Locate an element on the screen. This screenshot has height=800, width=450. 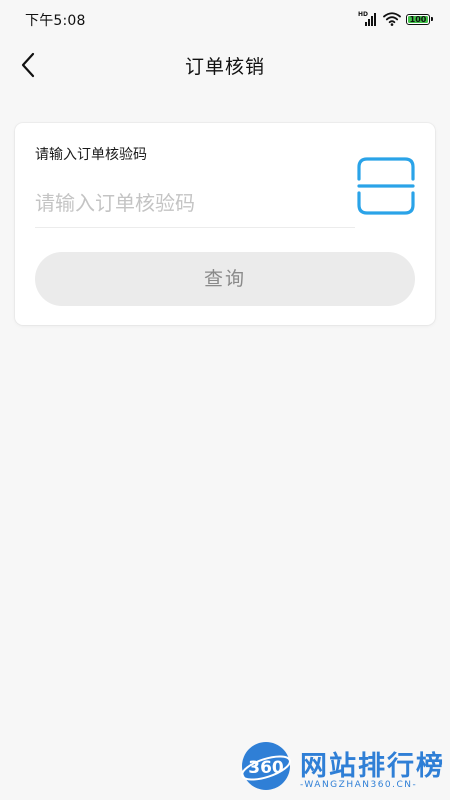
battery-icon: 100 is located at coordinates (419, 19).